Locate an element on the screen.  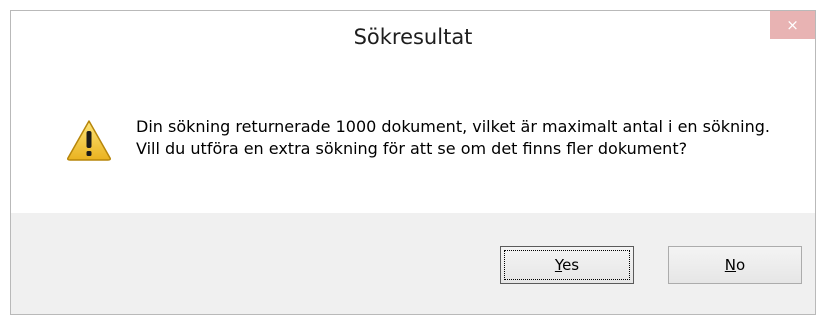
warning-icon is located at coordinates (89, 140).